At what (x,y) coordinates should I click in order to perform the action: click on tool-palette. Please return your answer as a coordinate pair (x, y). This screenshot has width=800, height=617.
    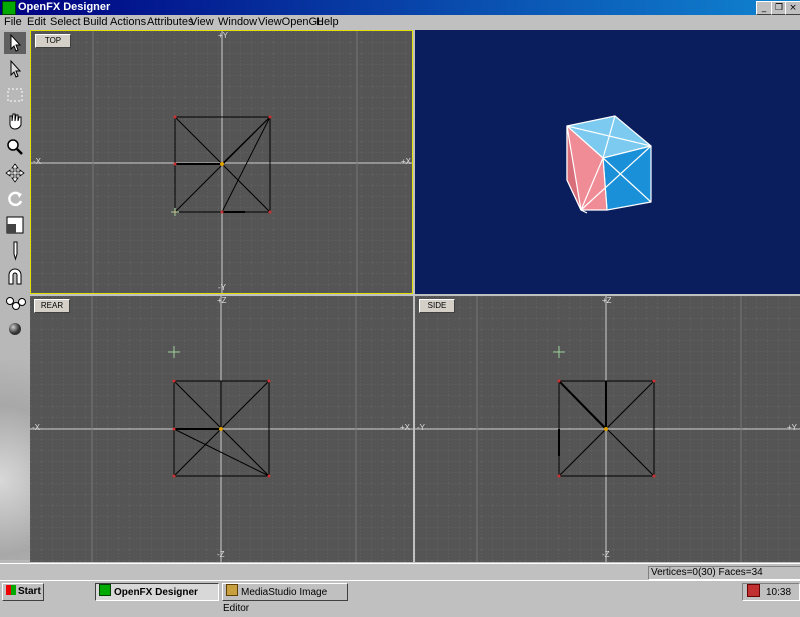
    Looking at the image, I should click on (15, 296).